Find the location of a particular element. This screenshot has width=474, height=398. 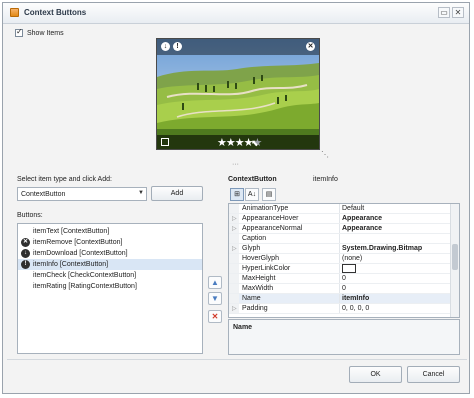

property-name: Padding is located at coordinates (255, 308).